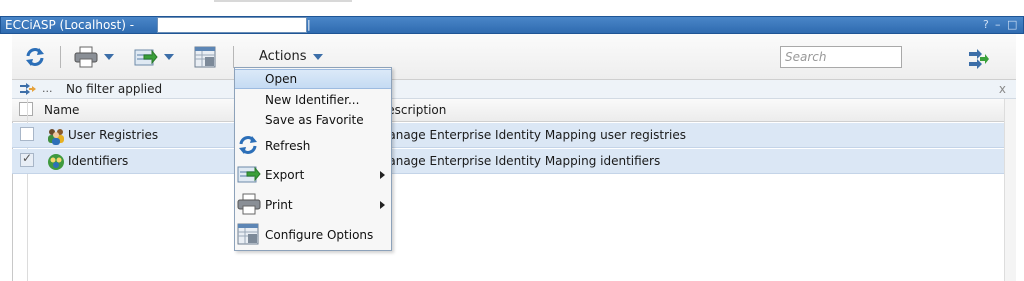 This screenshot has height=281, width=1024. What do you see at coordinates (313, 175) in the screenshot?
I see `menu-item-export: Export` at bounding box center [313, 175].